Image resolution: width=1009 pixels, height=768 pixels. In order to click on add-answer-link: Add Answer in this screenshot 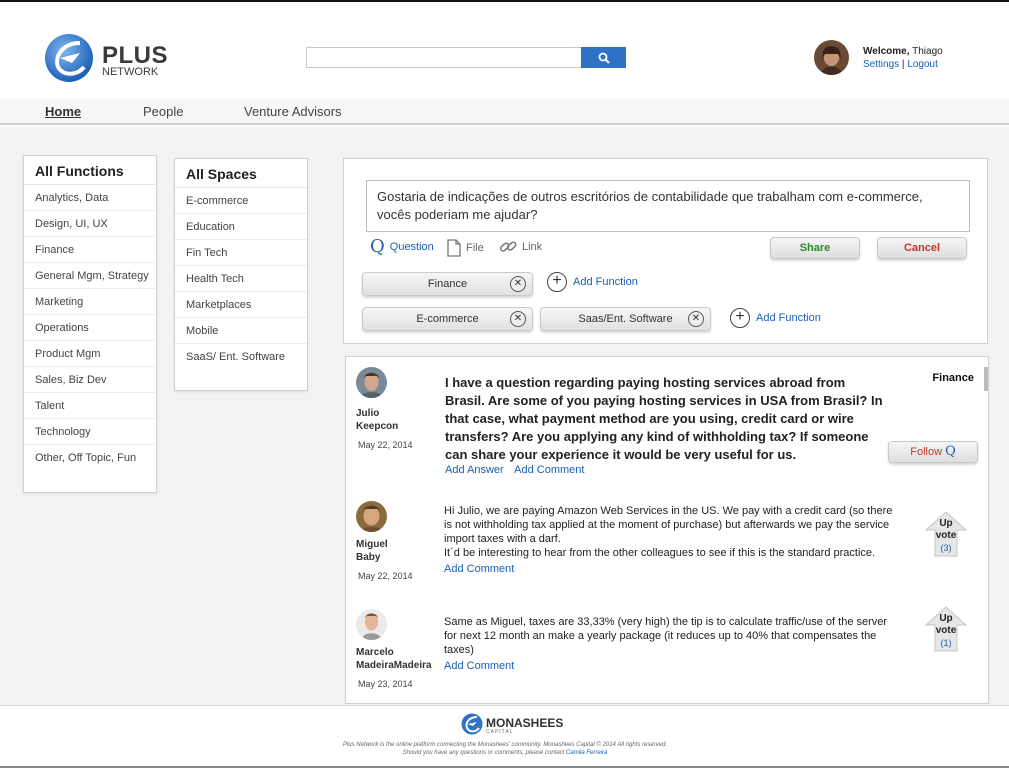, I will do `click(474, 470)`.